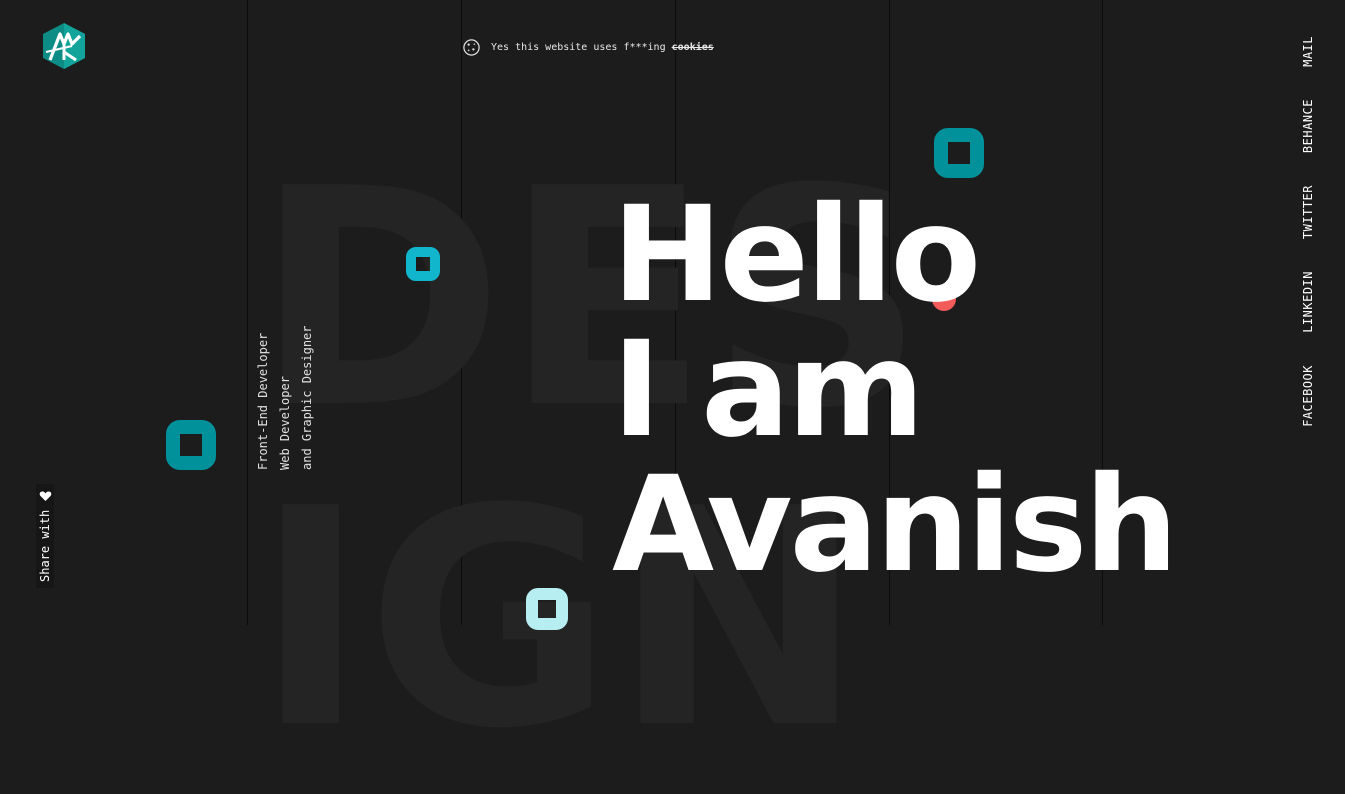 The image size is (1345, 794). Describe the element at coordinates (45, 545) in the screenshot. I see `share-label: Share with` at that location.